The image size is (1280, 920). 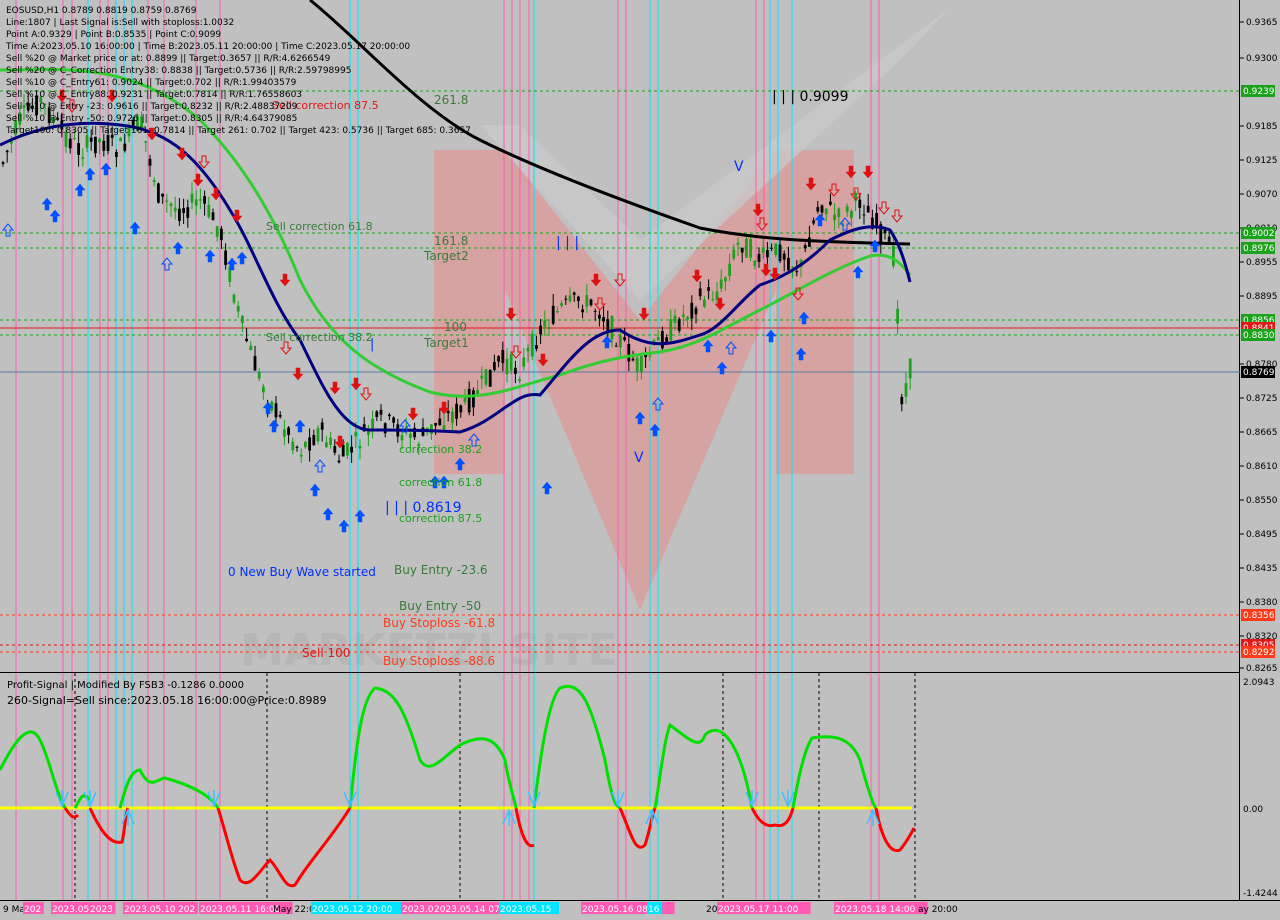 What do you see at coordinates (1262, 535) in the screenshot?
I see `price-tick-label: 0.8495` at bounding box center [1262, 535].